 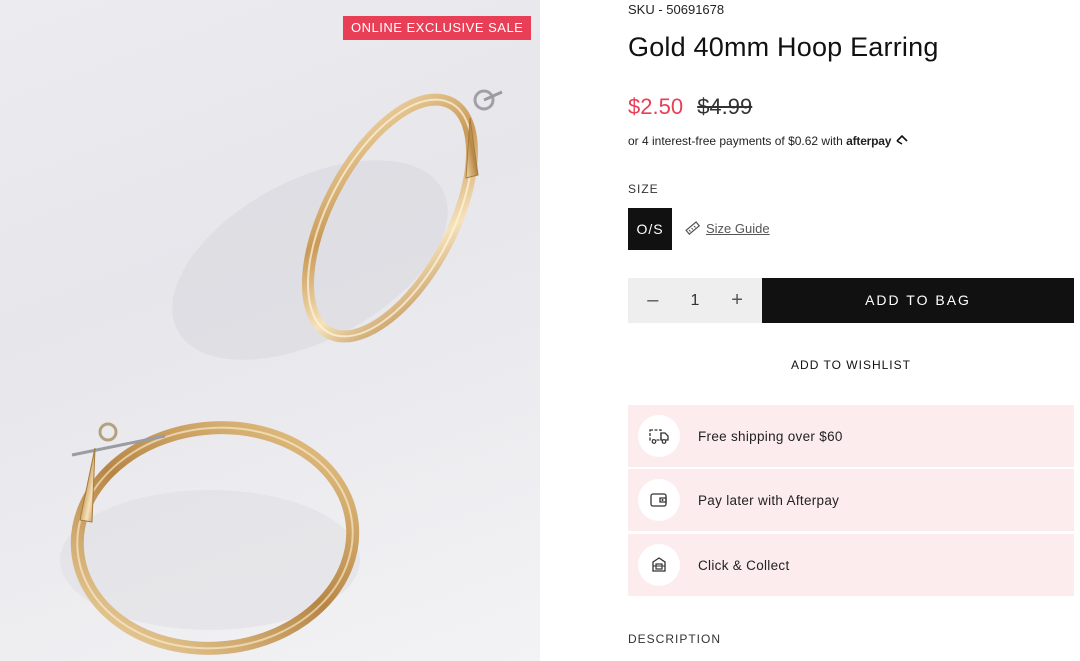 I want to click on wallet-icon, so click(x=659, y=500).